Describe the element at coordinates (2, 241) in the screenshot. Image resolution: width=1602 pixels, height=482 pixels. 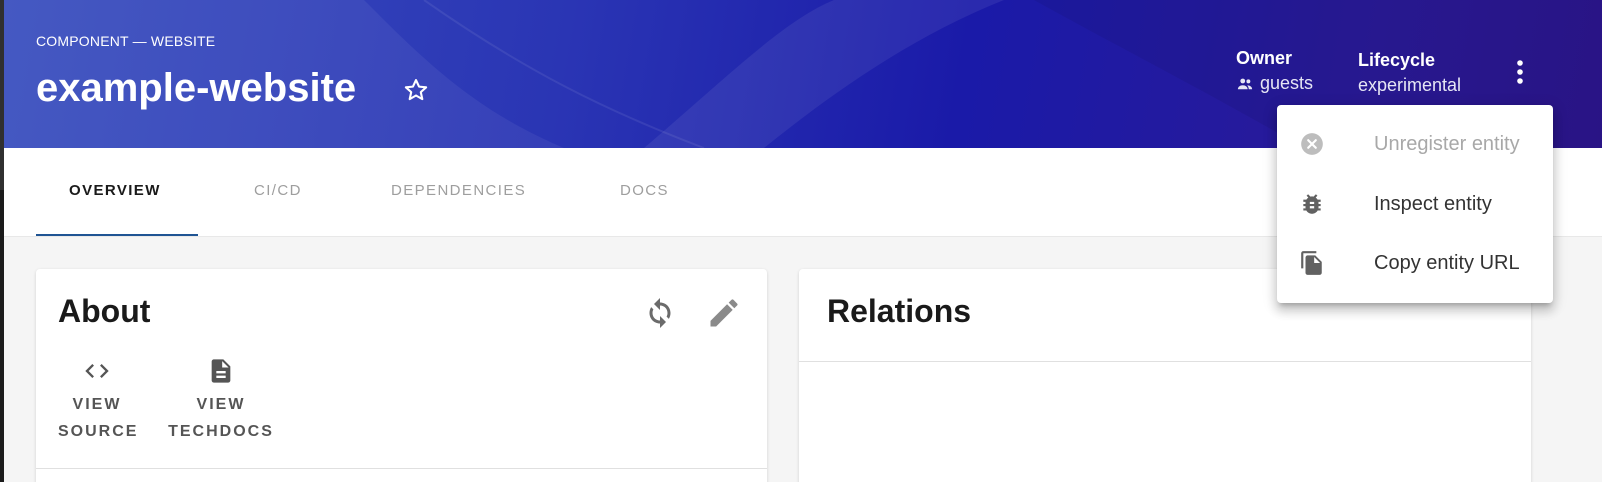
I see `window-left-edge` at that location.